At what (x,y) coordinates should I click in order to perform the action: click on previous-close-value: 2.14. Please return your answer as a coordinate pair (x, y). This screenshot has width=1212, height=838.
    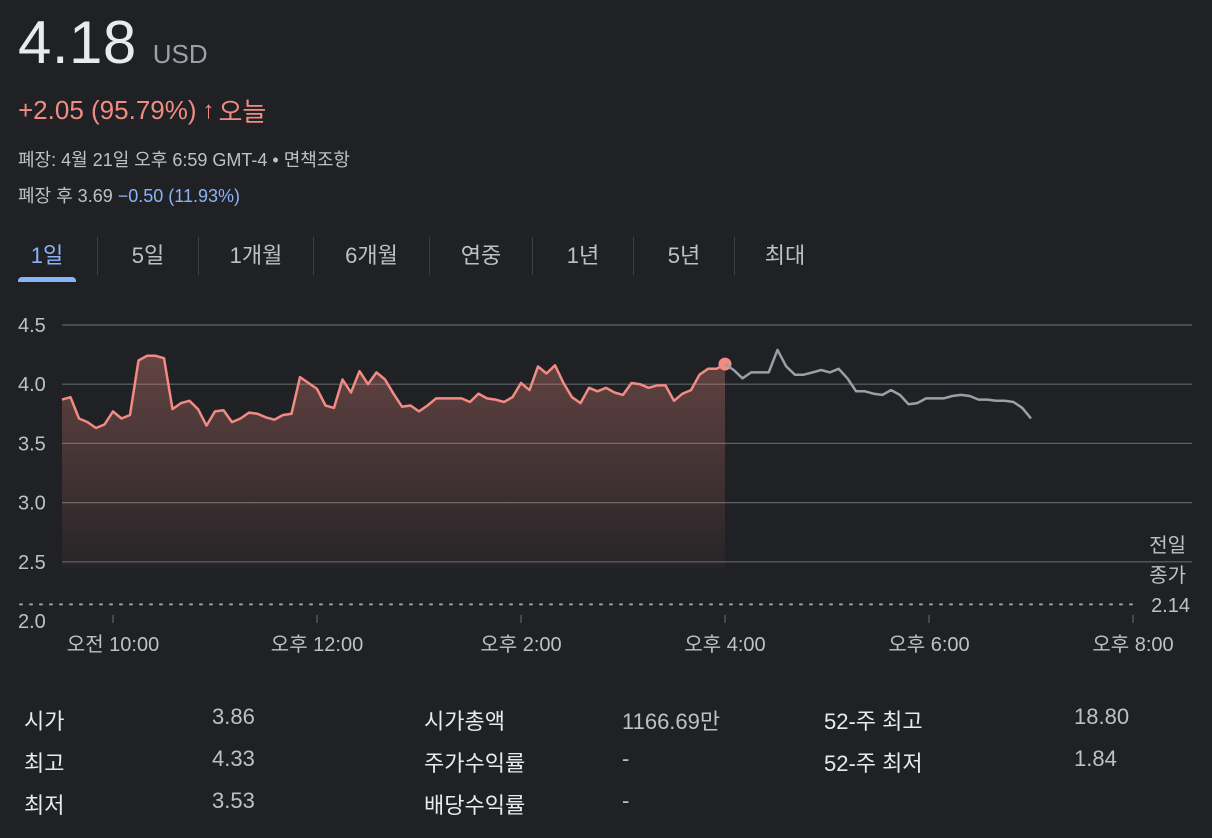
    Looking at the image, I should click on (1170, 606).